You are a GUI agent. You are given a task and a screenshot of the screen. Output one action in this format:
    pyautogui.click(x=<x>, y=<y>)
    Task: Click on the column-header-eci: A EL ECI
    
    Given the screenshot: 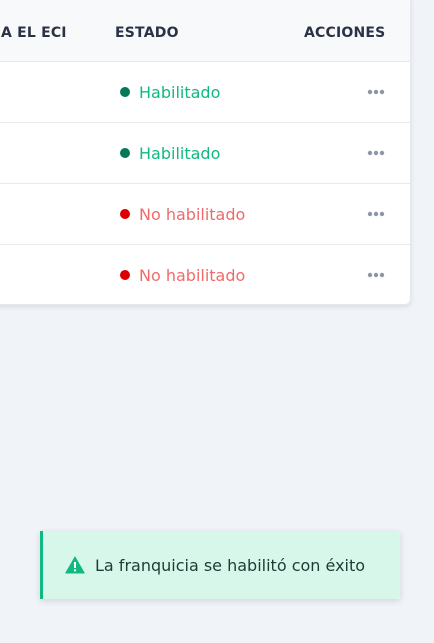 What is the action you would take?
    pyautogui.click(x=34, y=33)
    